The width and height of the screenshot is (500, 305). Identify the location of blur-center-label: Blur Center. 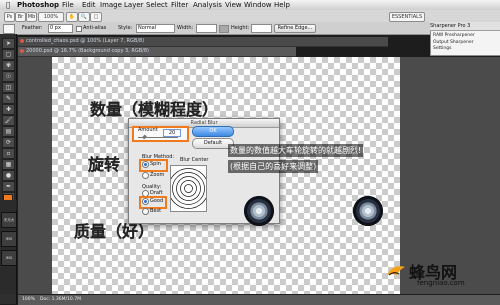
(194, 160).